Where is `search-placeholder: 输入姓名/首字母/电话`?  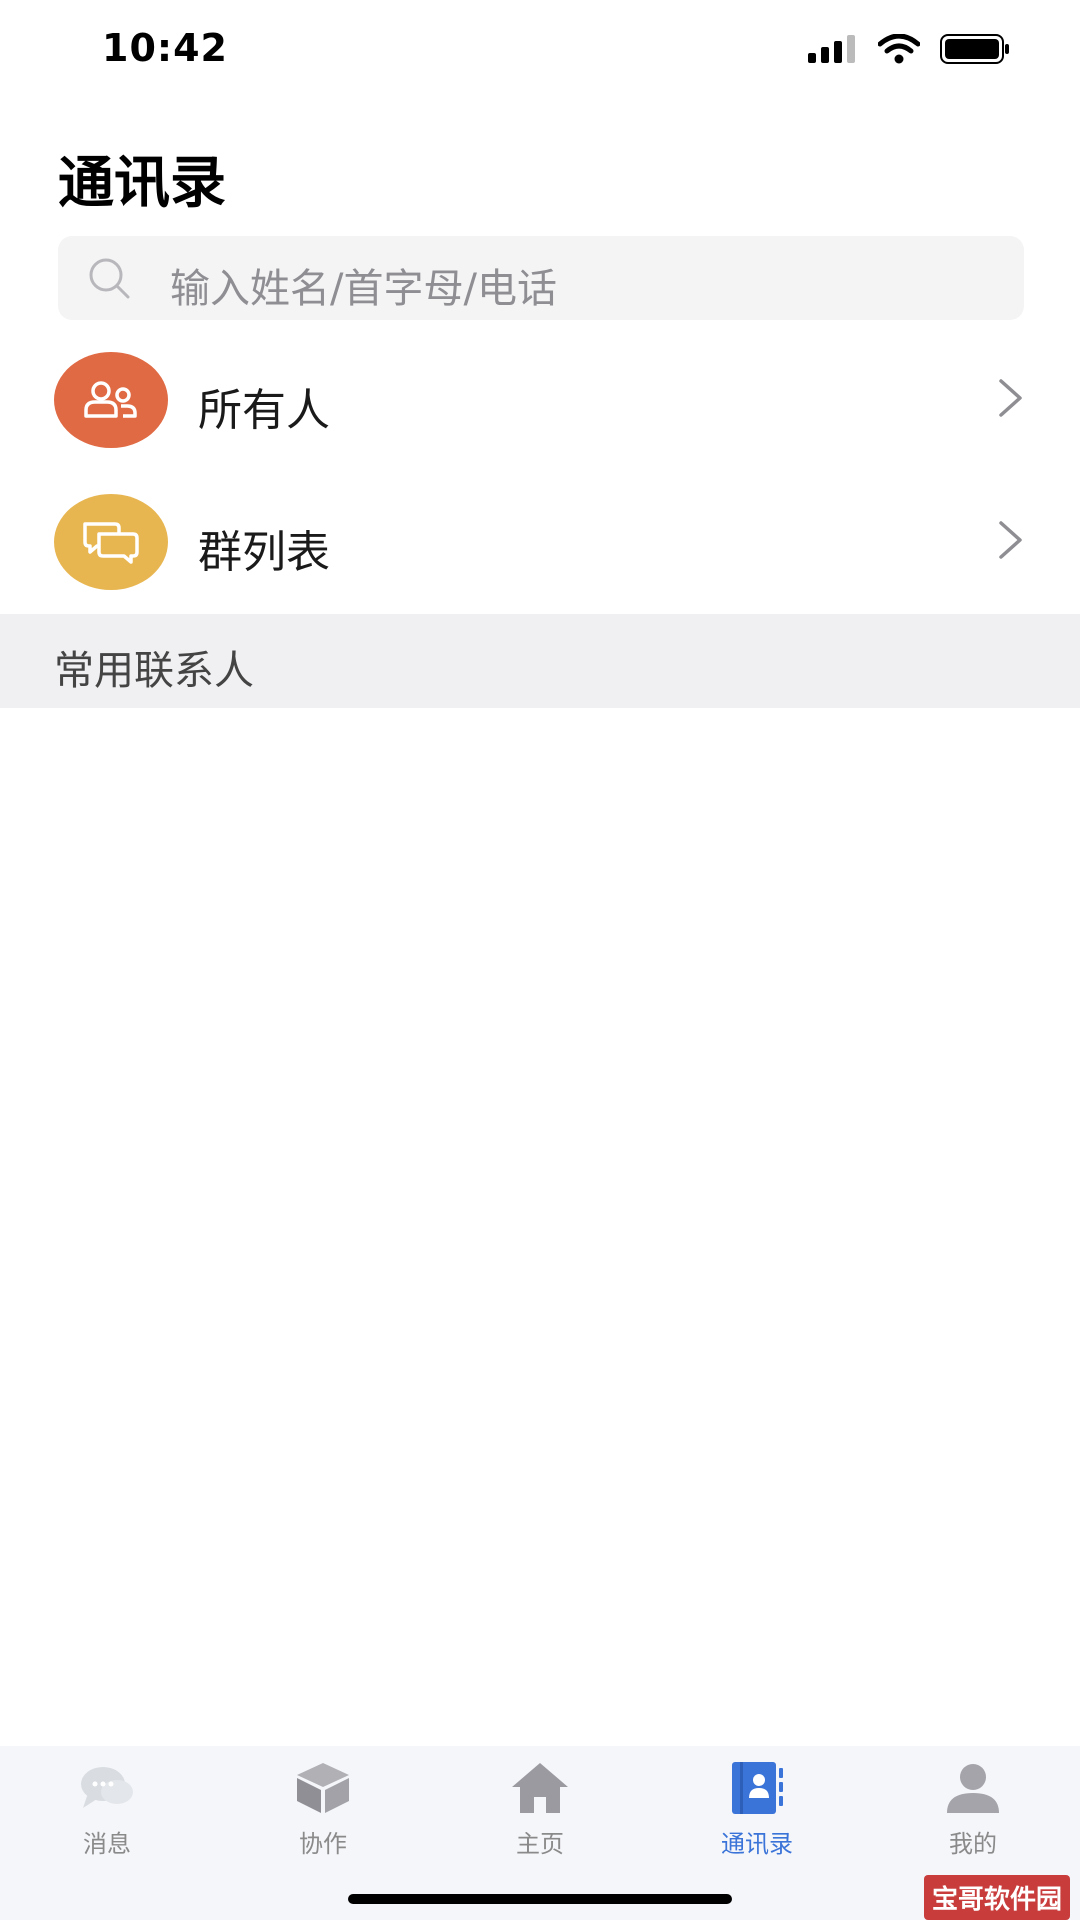
search-placeholder: 输入姓名/首字母/电话 is located at coordinates (363, 289).